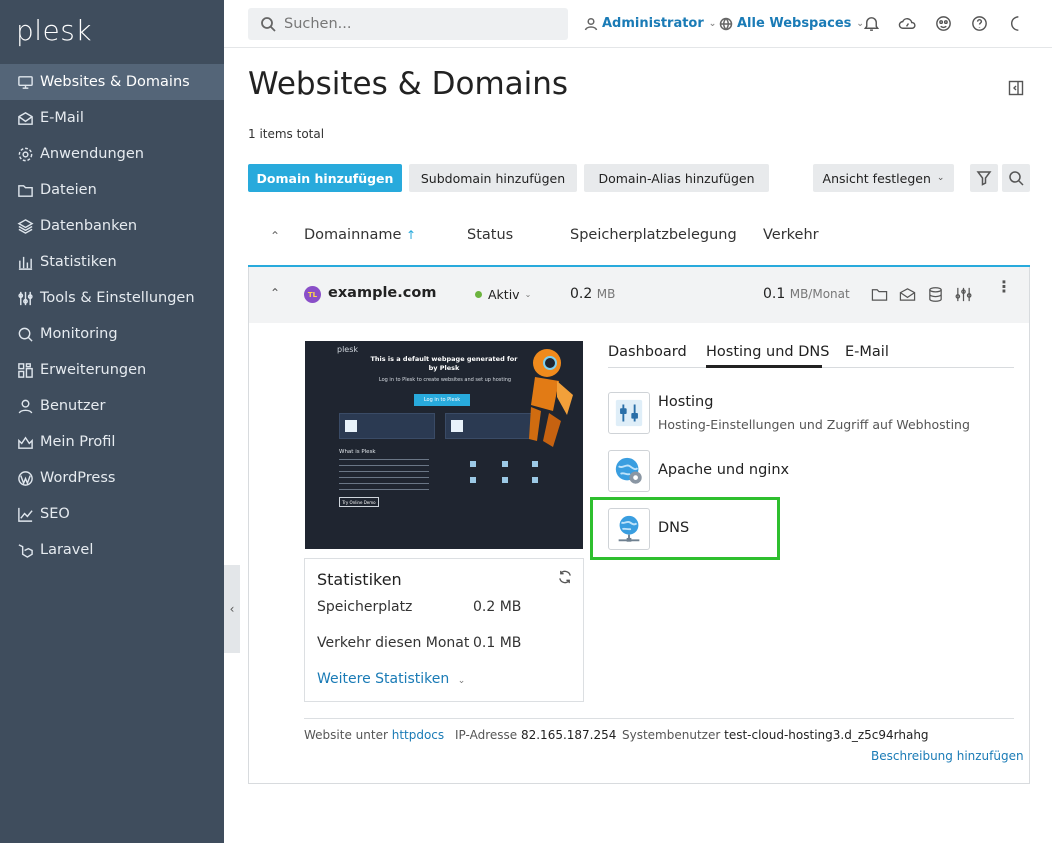 The width and height of the screenshot is (1052, 843). I want to click on traffic-unit: MB/Monat, so click(819, 294).